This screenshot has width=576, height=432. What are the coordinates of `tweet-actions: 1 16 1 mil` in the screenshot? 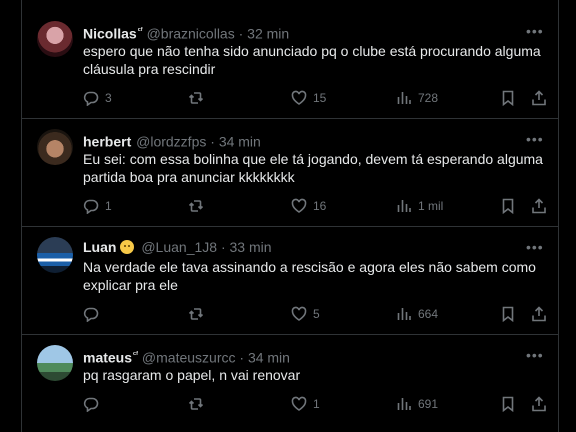 It's located at (315, 206).